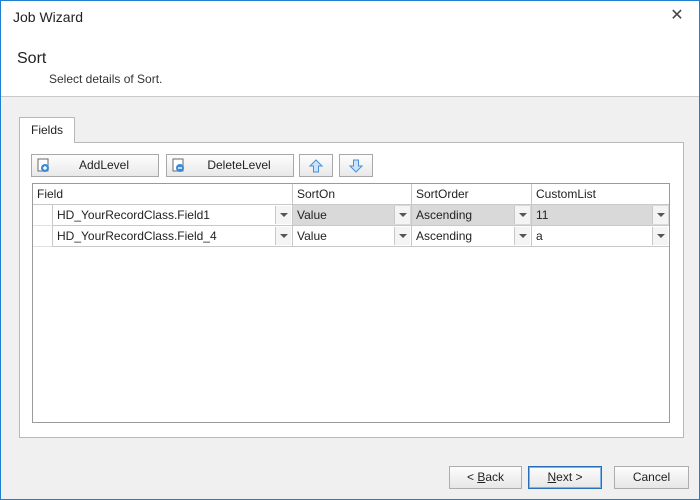  Describe the element at coordinates (677, 16) in the screenshot. I see `close-icon: ✕` at that location.